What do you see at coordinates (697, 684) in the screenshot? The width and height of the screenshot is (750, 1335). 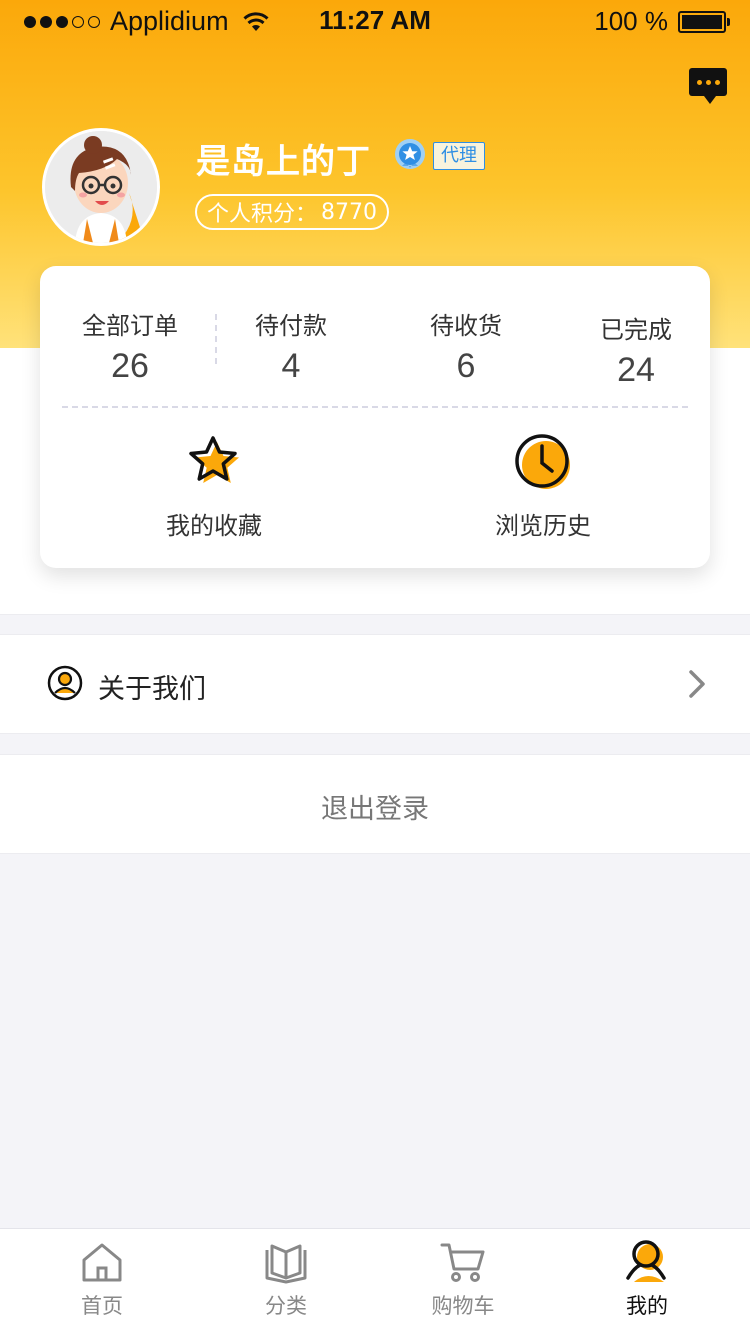 I see `chevron-right-icon` at bounding box center [697, 684].